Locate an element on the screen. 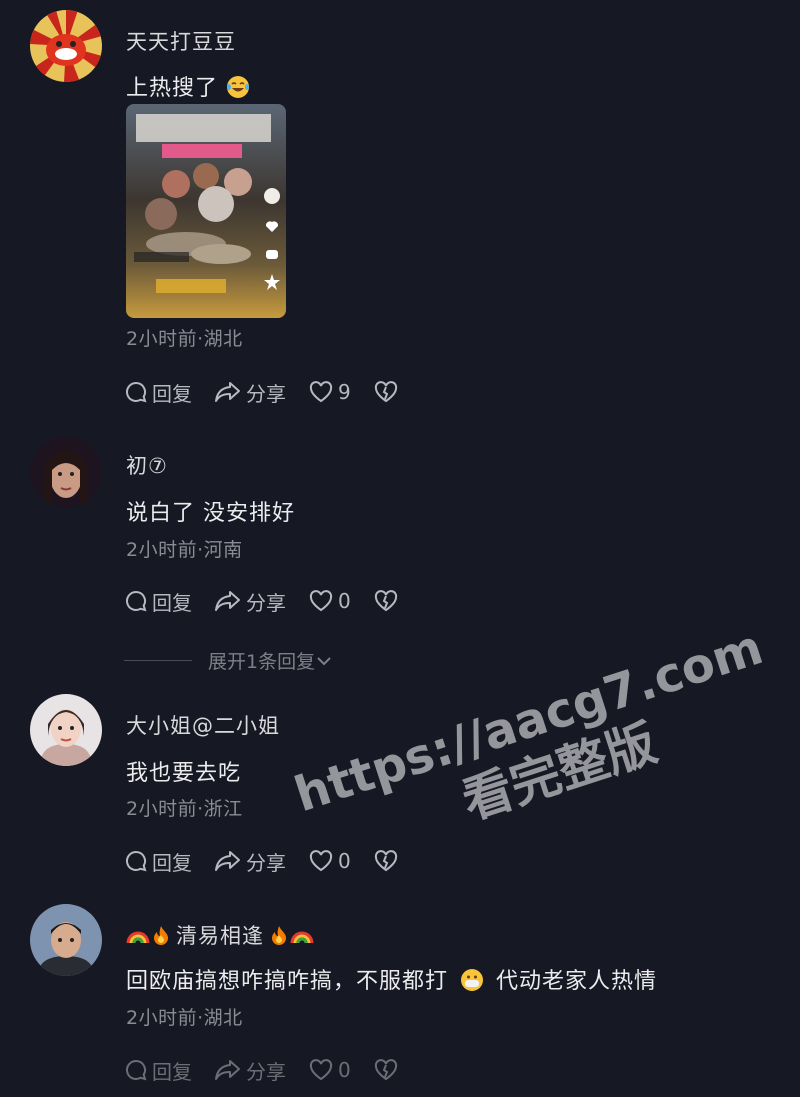  comment-text: 我也要去吃 is located at coordinates (184, 773).